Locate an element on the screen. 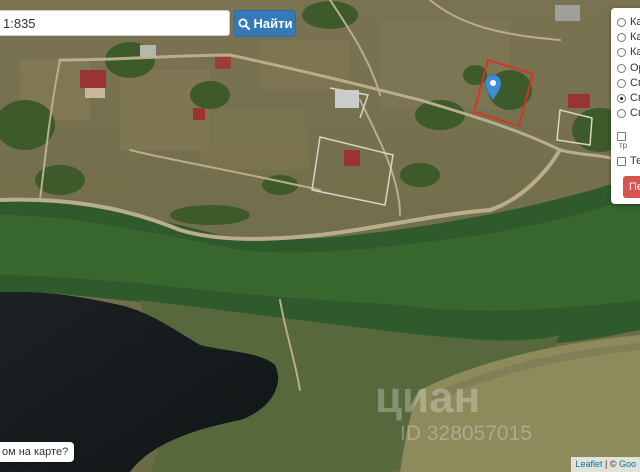  search-icon is located at coordinates (244, 24).